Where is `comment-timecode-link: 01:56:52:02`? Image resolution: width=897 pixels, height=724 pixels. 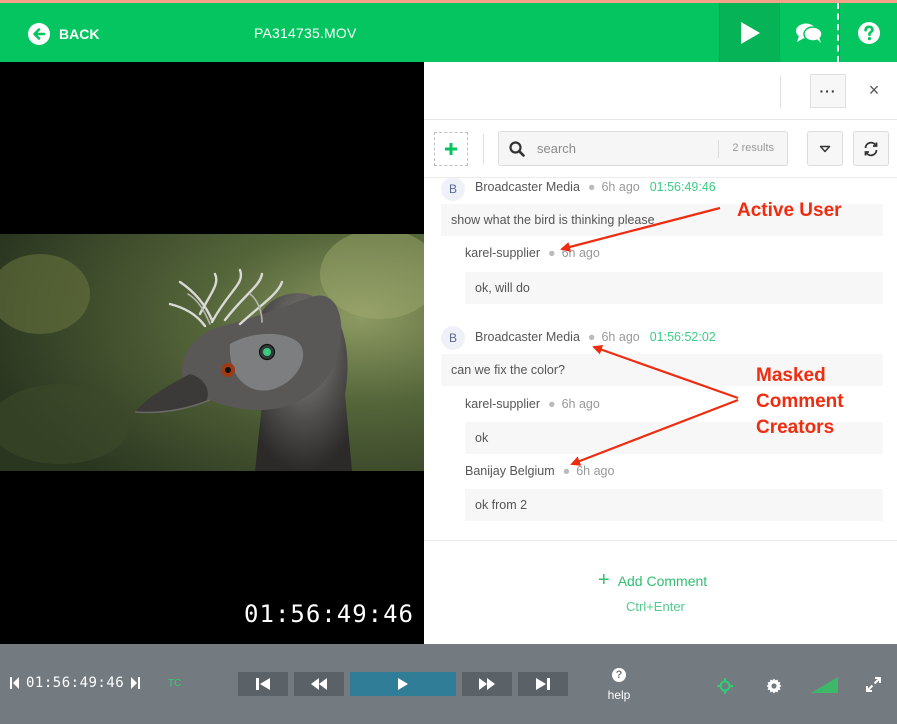 comment-timecode-link: 01:56:52:02 is located at coordinates (683, 337).